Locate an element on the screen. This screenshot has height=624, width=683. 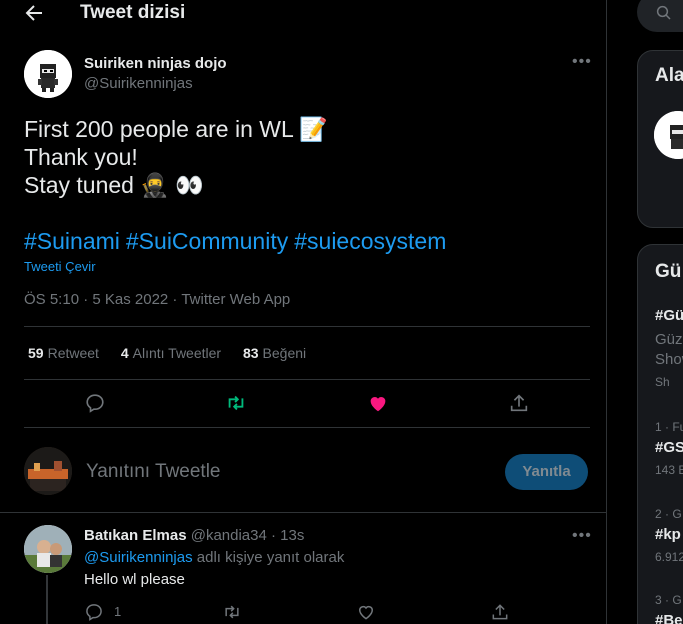
panel-title: Gü is located at coordinates (668, 271).